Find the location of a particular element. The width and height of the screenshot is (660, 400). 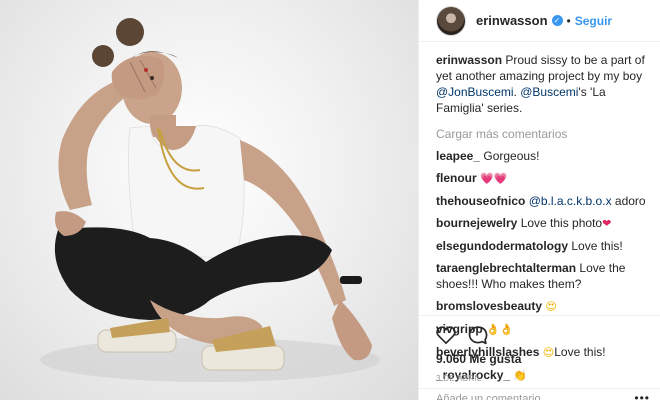

comment-item: thehouseofnico @b.l.a.c.k.b.o.x adoro is located at coordinates (545, 201).